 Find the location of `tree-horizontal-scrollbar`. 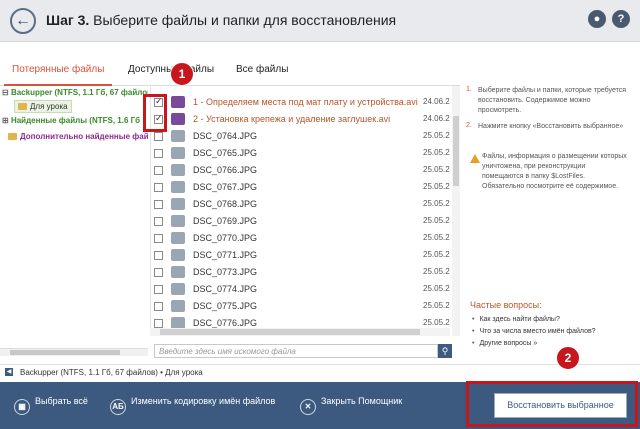

tree-horizontal-scrollbar is located at coordinates (74, 352).